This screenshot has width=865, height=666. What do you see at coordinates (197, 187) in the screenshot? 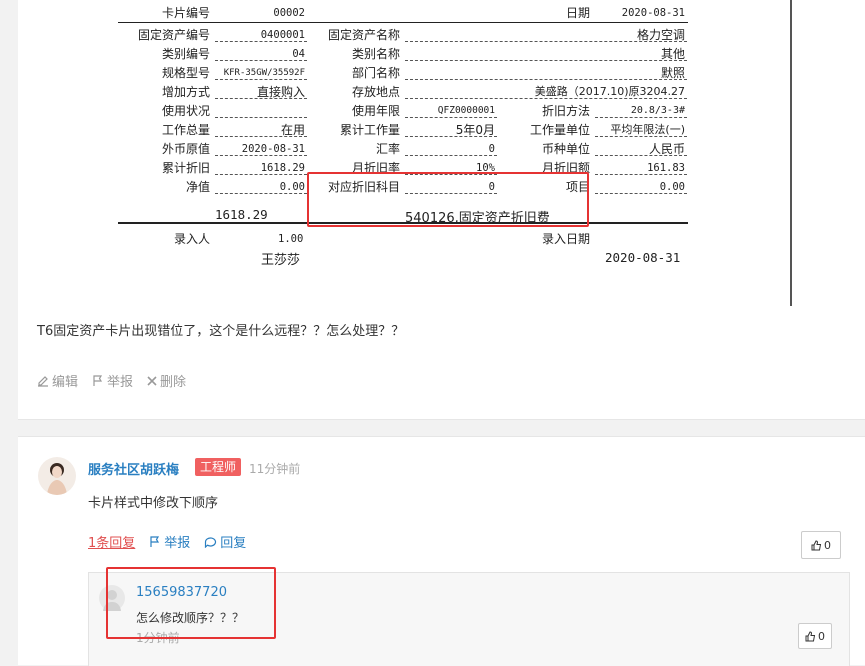
I see `net-value-label: 净值` at bounding box center [197, 187].